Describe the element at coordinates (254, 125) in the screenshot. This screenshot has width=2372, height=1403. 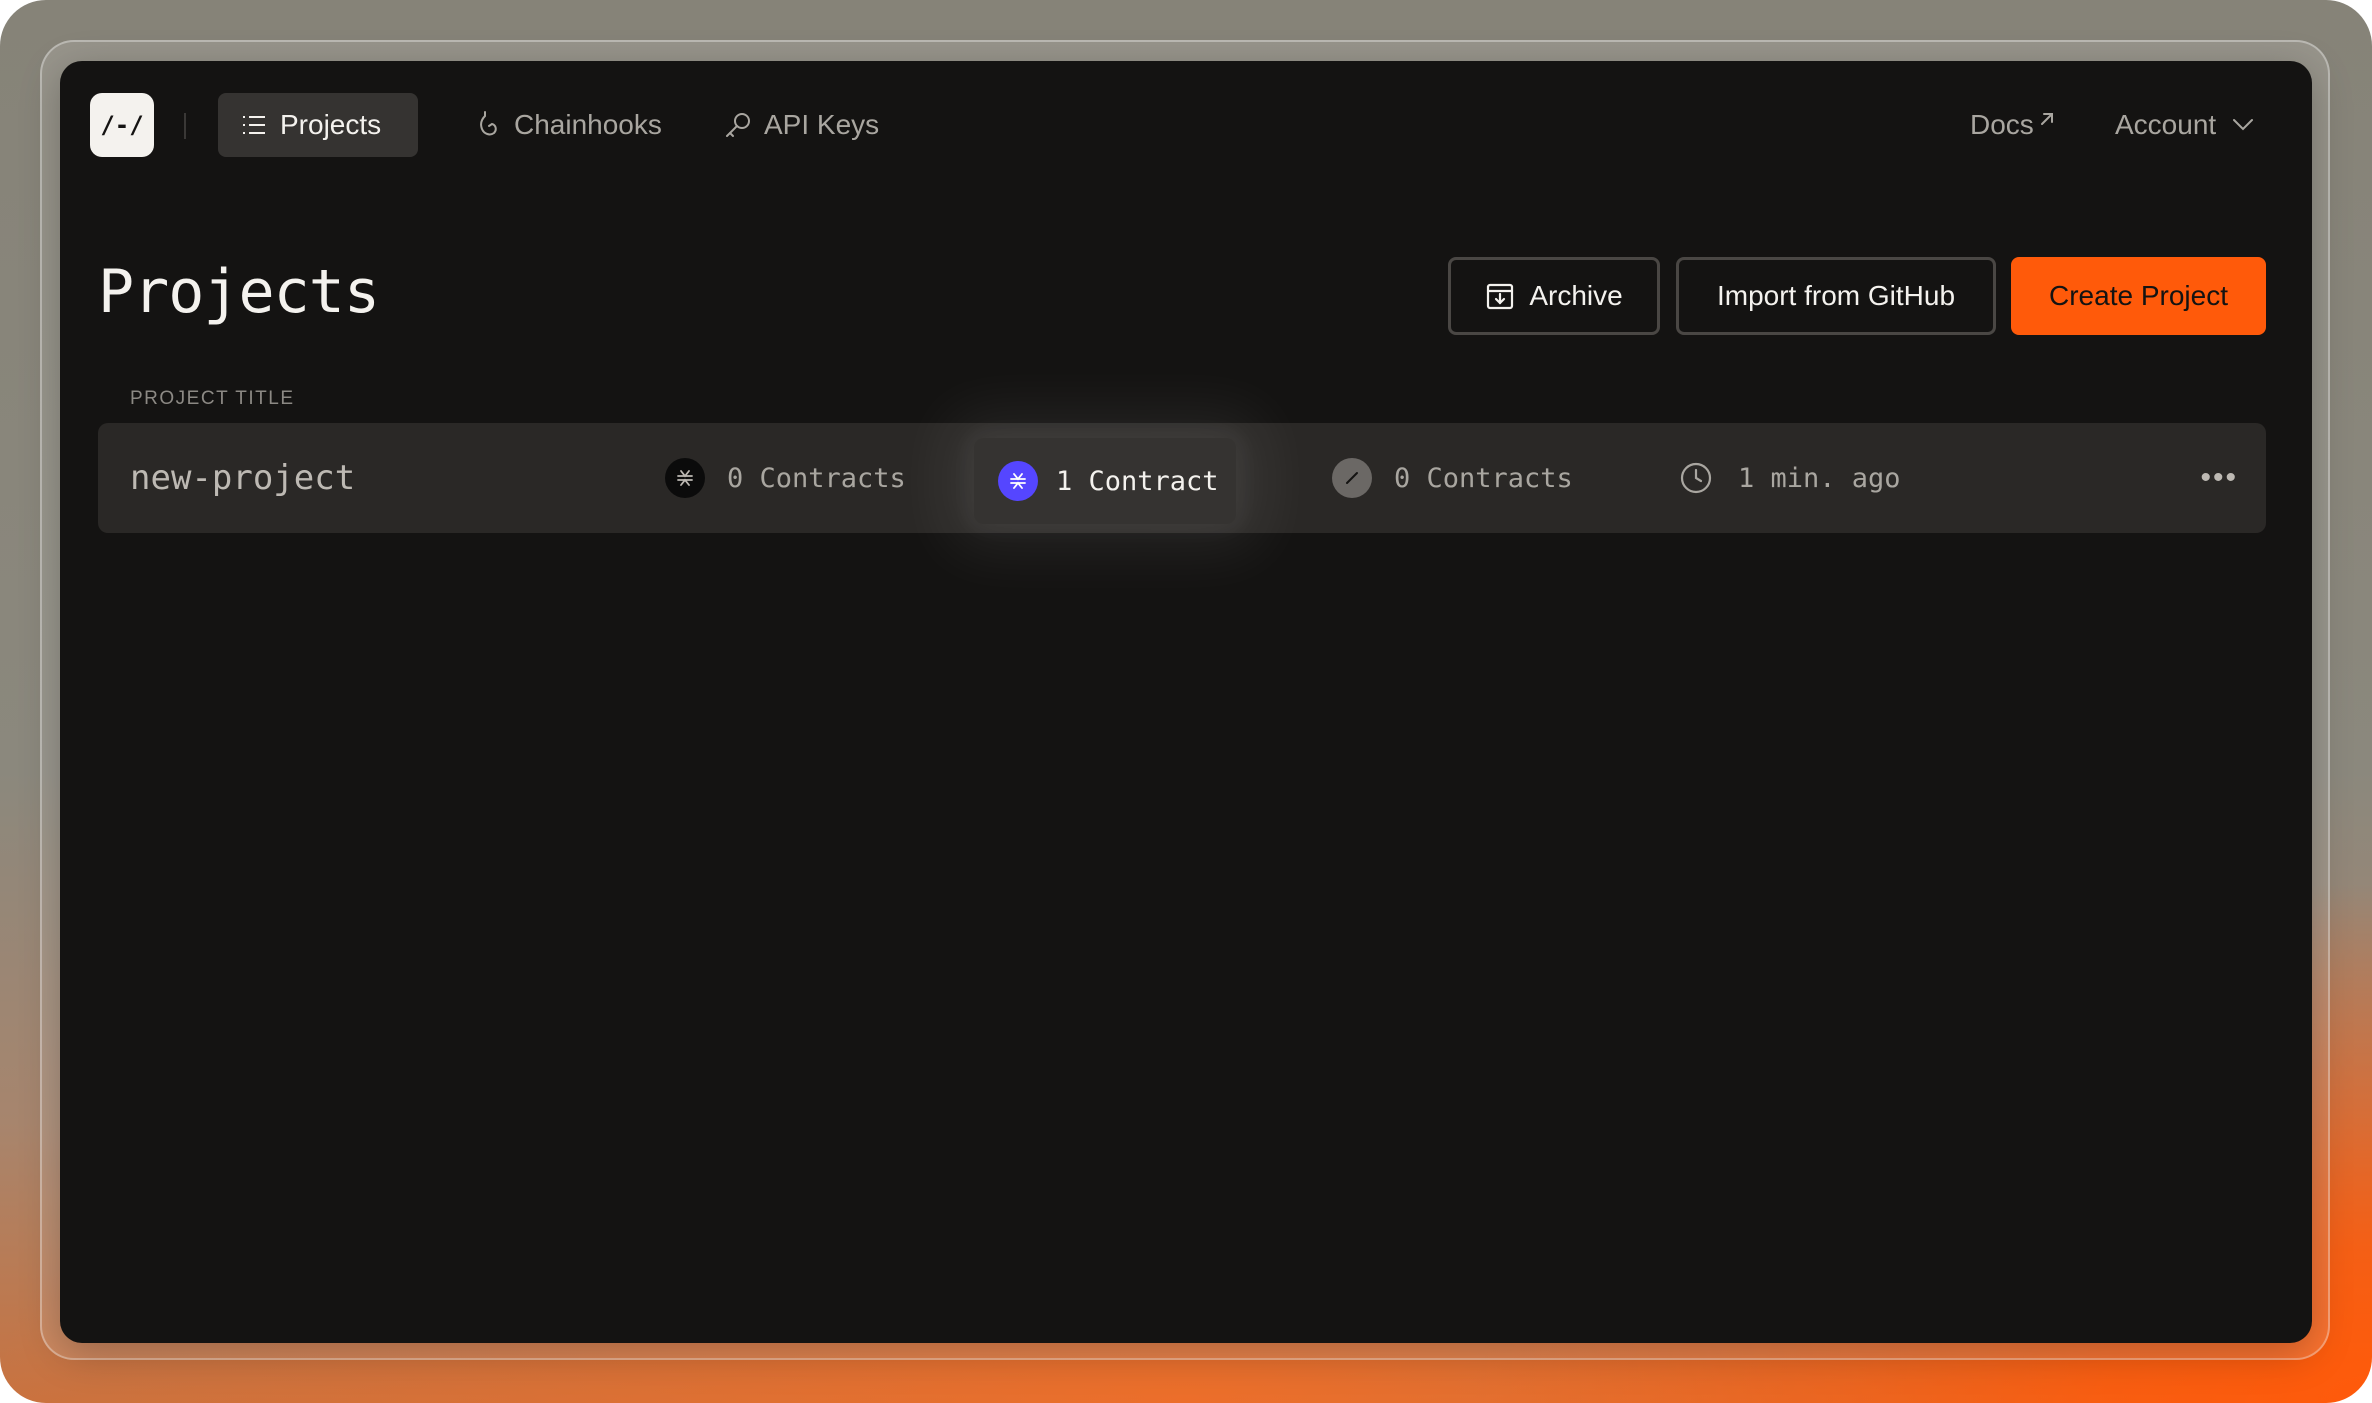
I see `list-icon` at that location.